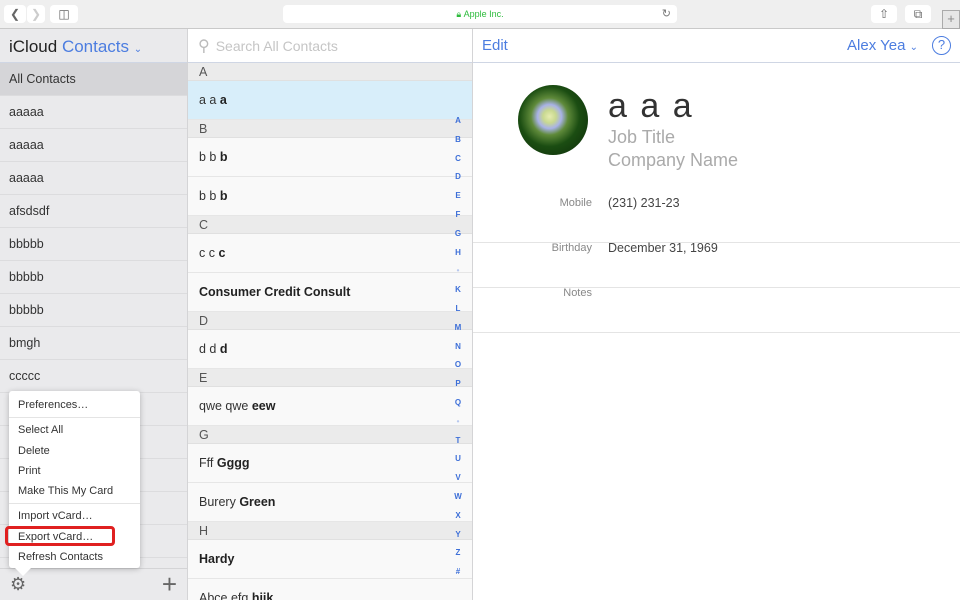 This screenshot has height=600, width=960. I want to click on index-letter: L, so click(458, 309).